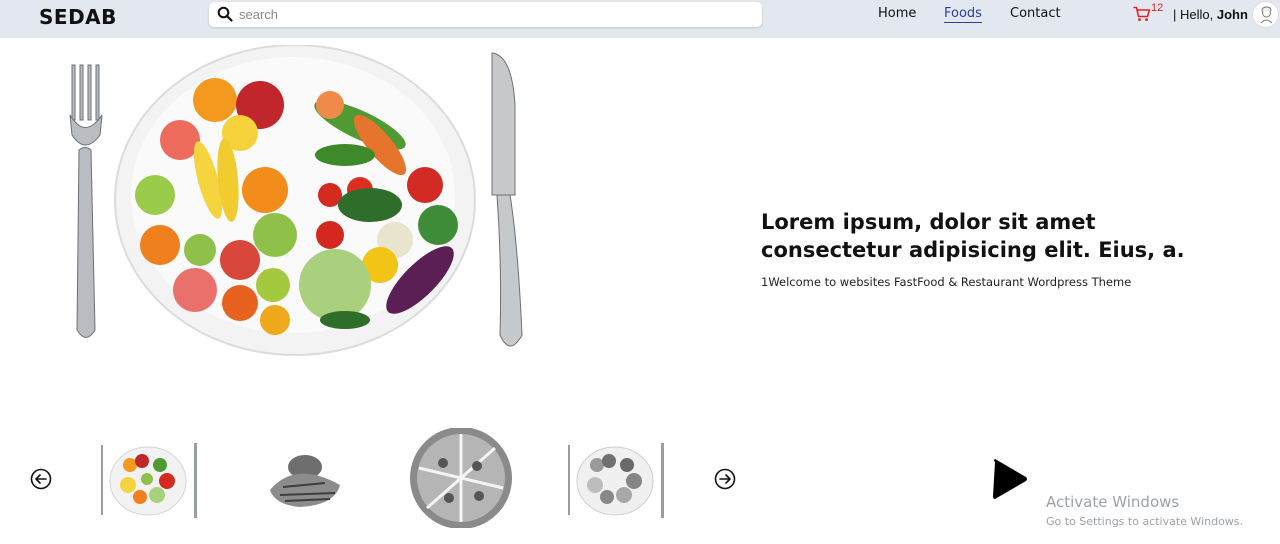 The width and height of the screenshot is (1280, 544). Describe the element at coordinates (1113, 502) in the screenshot. I see `watermark-title: Activate Windows` at that location.